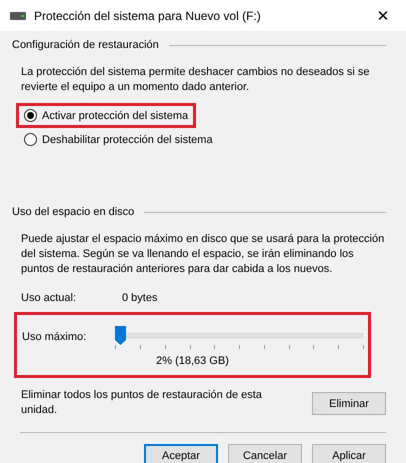  Describe the element at coordinates (106, 115) in the screenshot. I see `radio-option: Activar protección del sistema` at that location.